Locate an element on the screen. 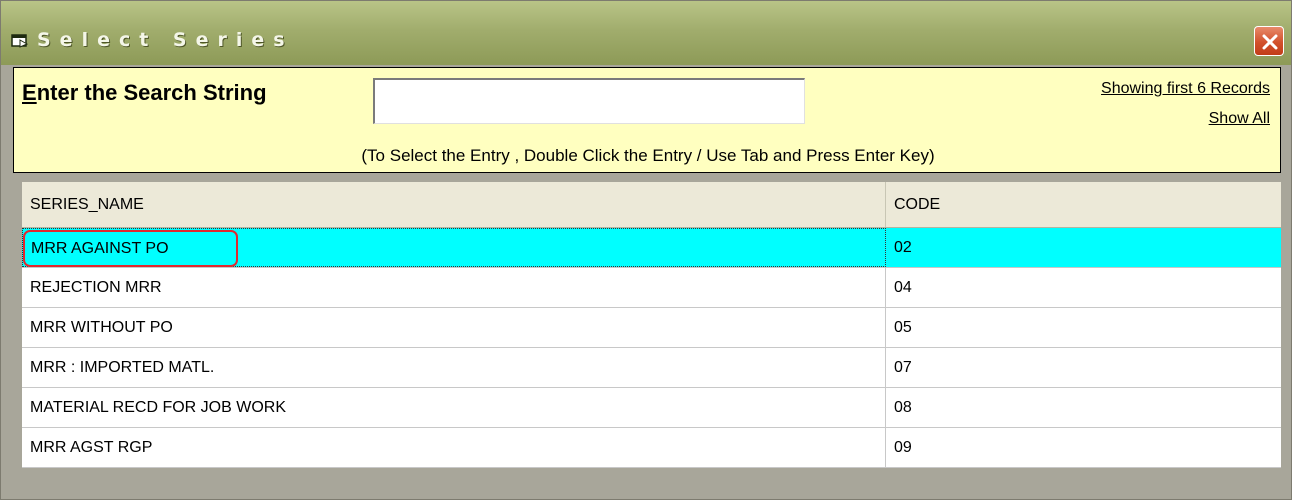 This screenshot has width=1292, height=500. code-cell: 09 is located at coordinates (1083, 447).